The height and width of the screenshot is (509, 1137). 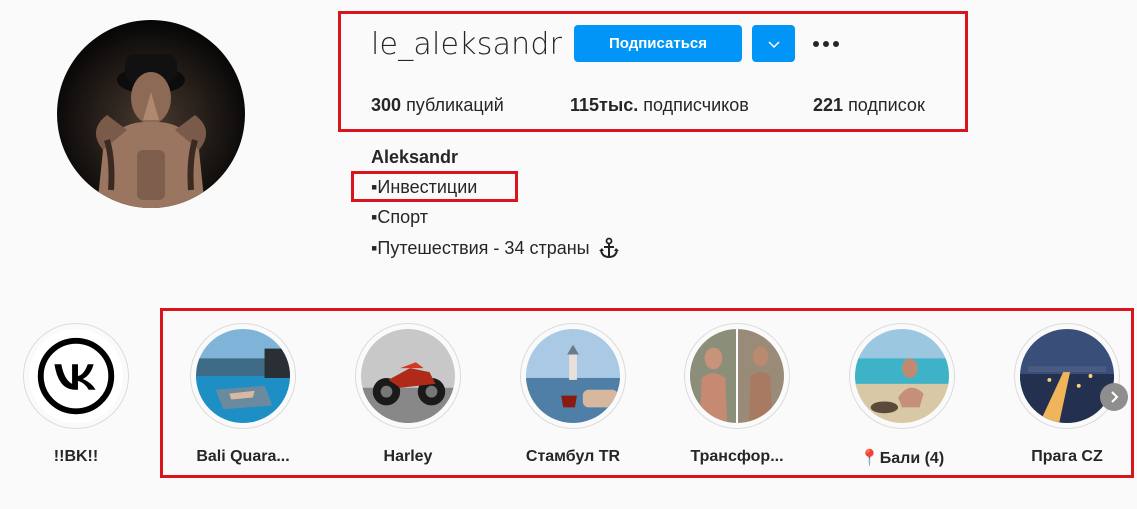 I want to click on bio-line: ▪Инвестиции, so click(x=424, y=187).